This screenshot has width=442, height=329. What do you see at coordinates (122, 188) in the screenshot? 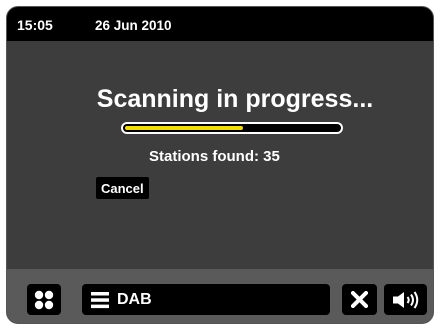
I see `cancel-button: Cancel` at bounding box center [122, 188].